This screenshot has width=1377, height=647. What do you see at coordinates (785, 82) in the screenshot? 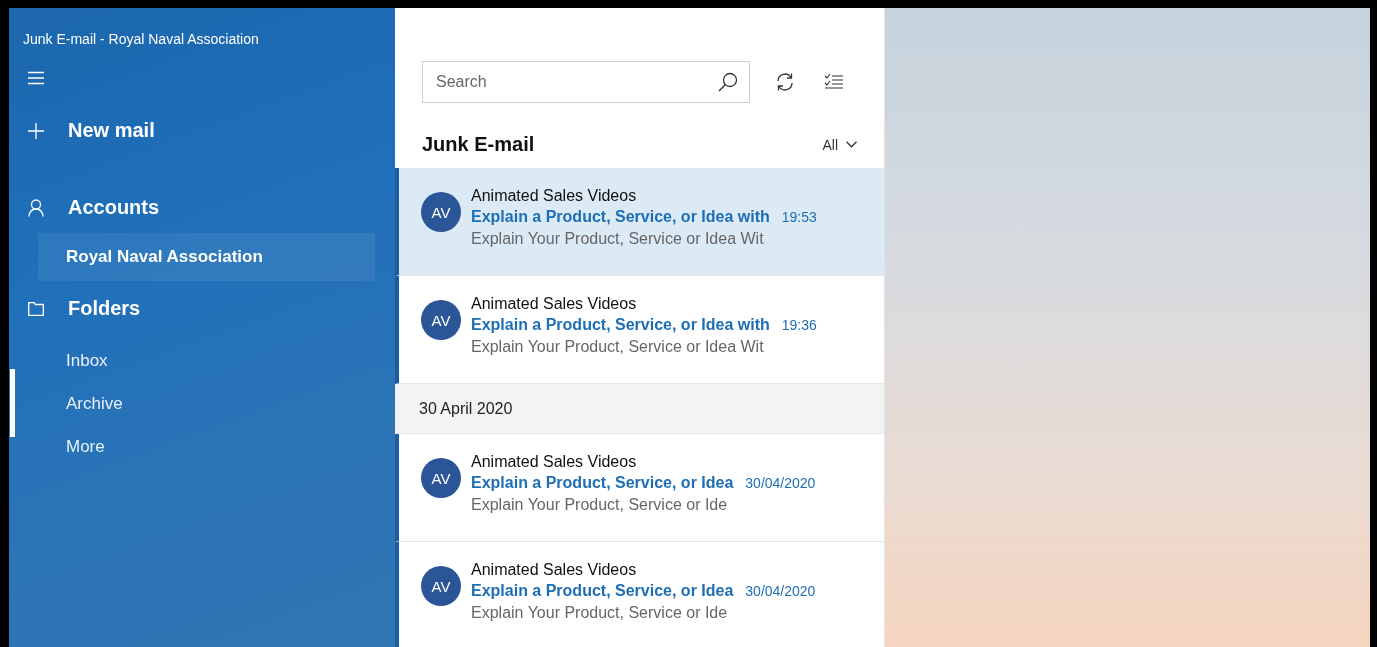
I see `refresh-icon` at bounding box center [785, 82].